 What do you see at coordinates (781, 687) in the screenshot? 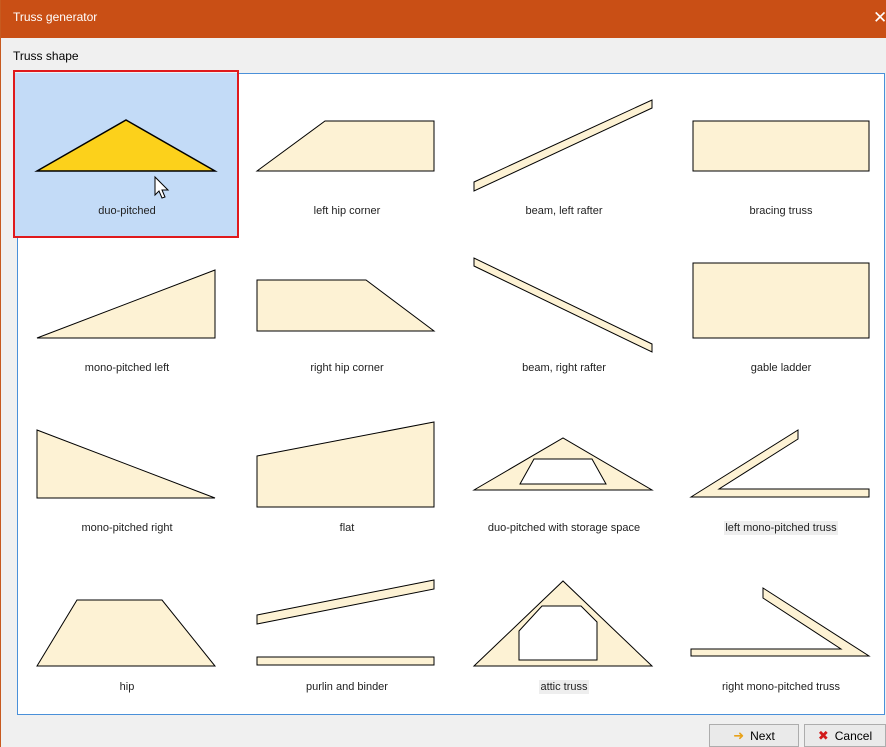
I see `shape-label: right mono-pitched truss` at bounding box center [781, 687].